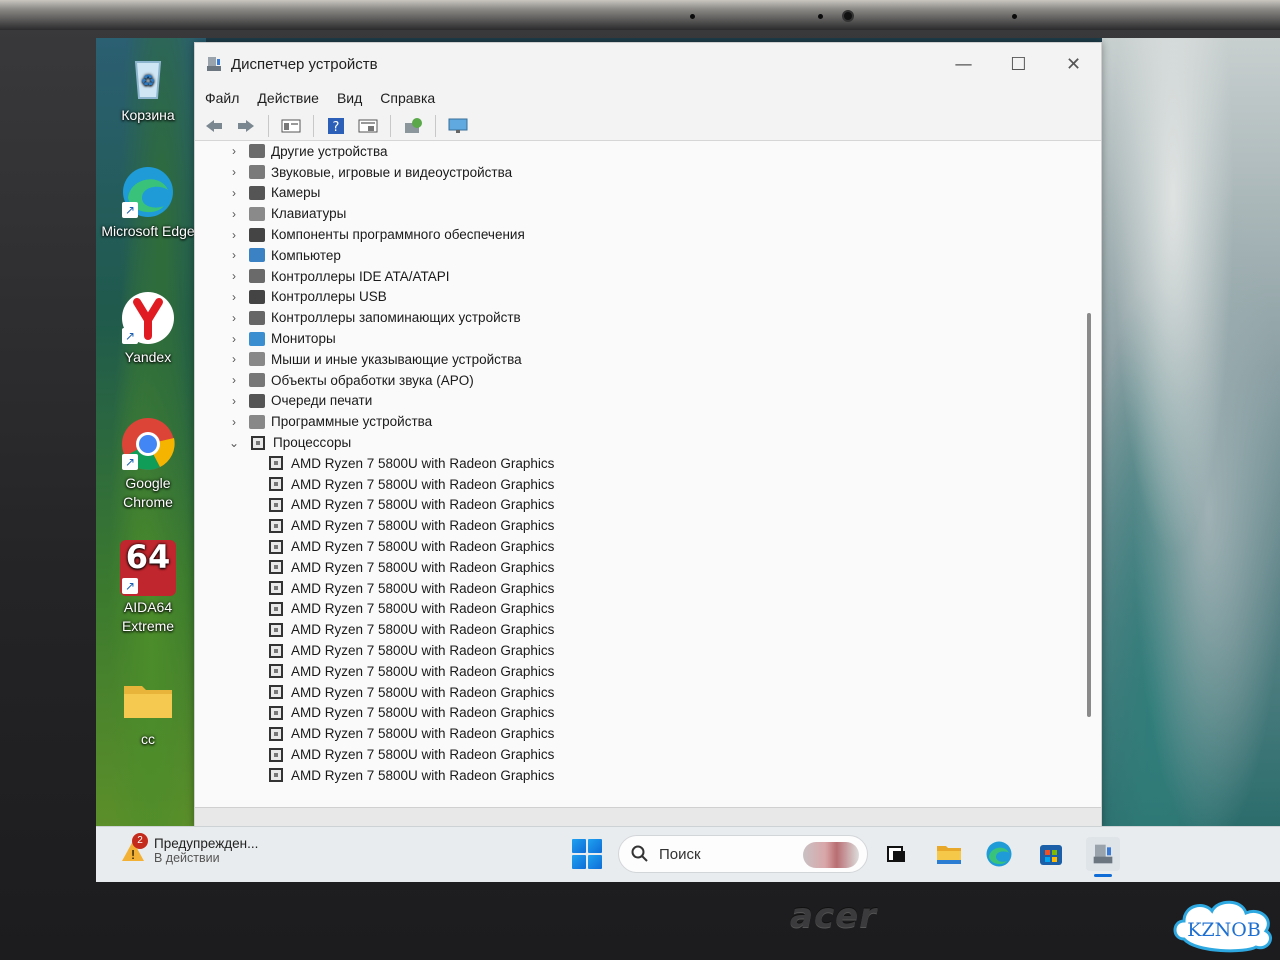 The image size is (1280, 960). What do you see at coordinates (635, 234) in the screenshot?
I see `tree-category: › Компоненты программного обеспечения` at bounding box center [635, 234].